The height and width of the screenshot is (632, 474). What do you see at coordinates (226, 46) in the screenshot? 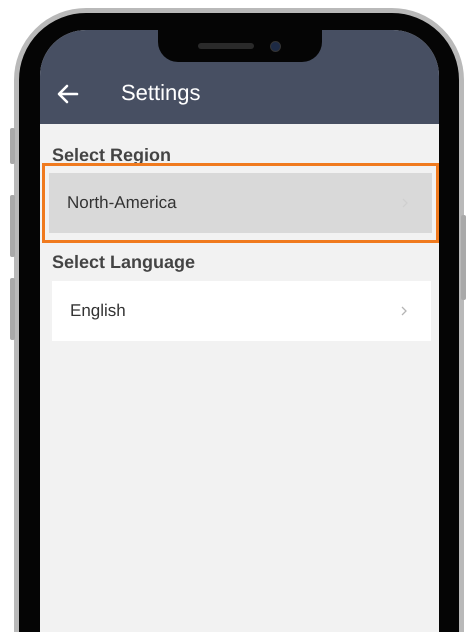
I see `speaker-icon` at bounding box center [226, 46].